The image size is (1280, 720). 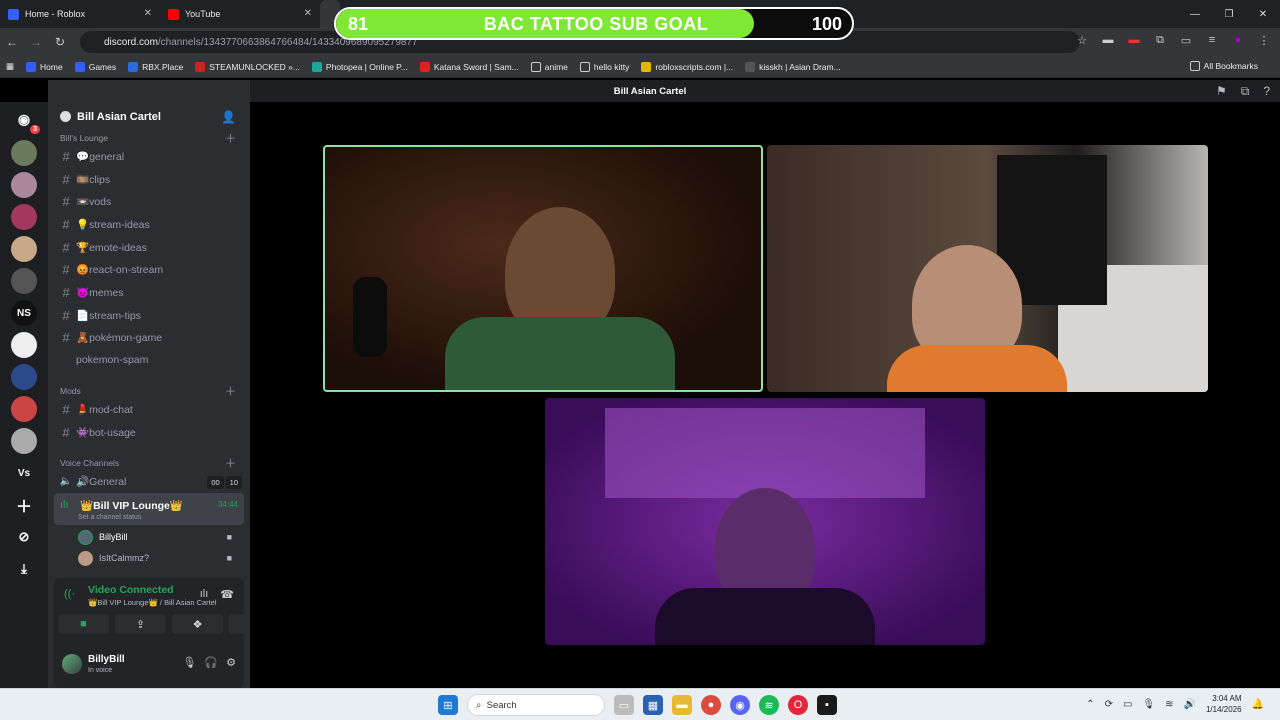 What do you see at coordinates (83, 624) in the screenshot?
I see `camera-button: ■` at bounding box center [83, 624].